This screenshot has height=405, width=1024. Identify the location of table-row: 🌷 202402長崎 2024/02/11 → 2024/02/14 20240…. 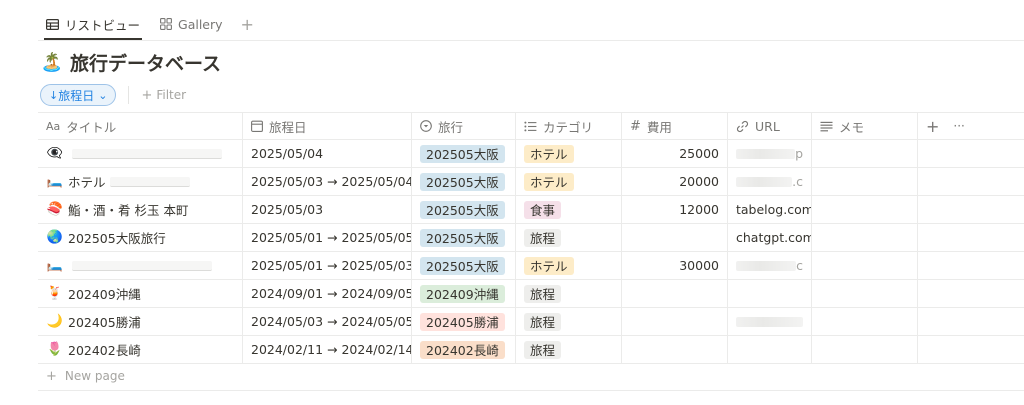
(531, 350).